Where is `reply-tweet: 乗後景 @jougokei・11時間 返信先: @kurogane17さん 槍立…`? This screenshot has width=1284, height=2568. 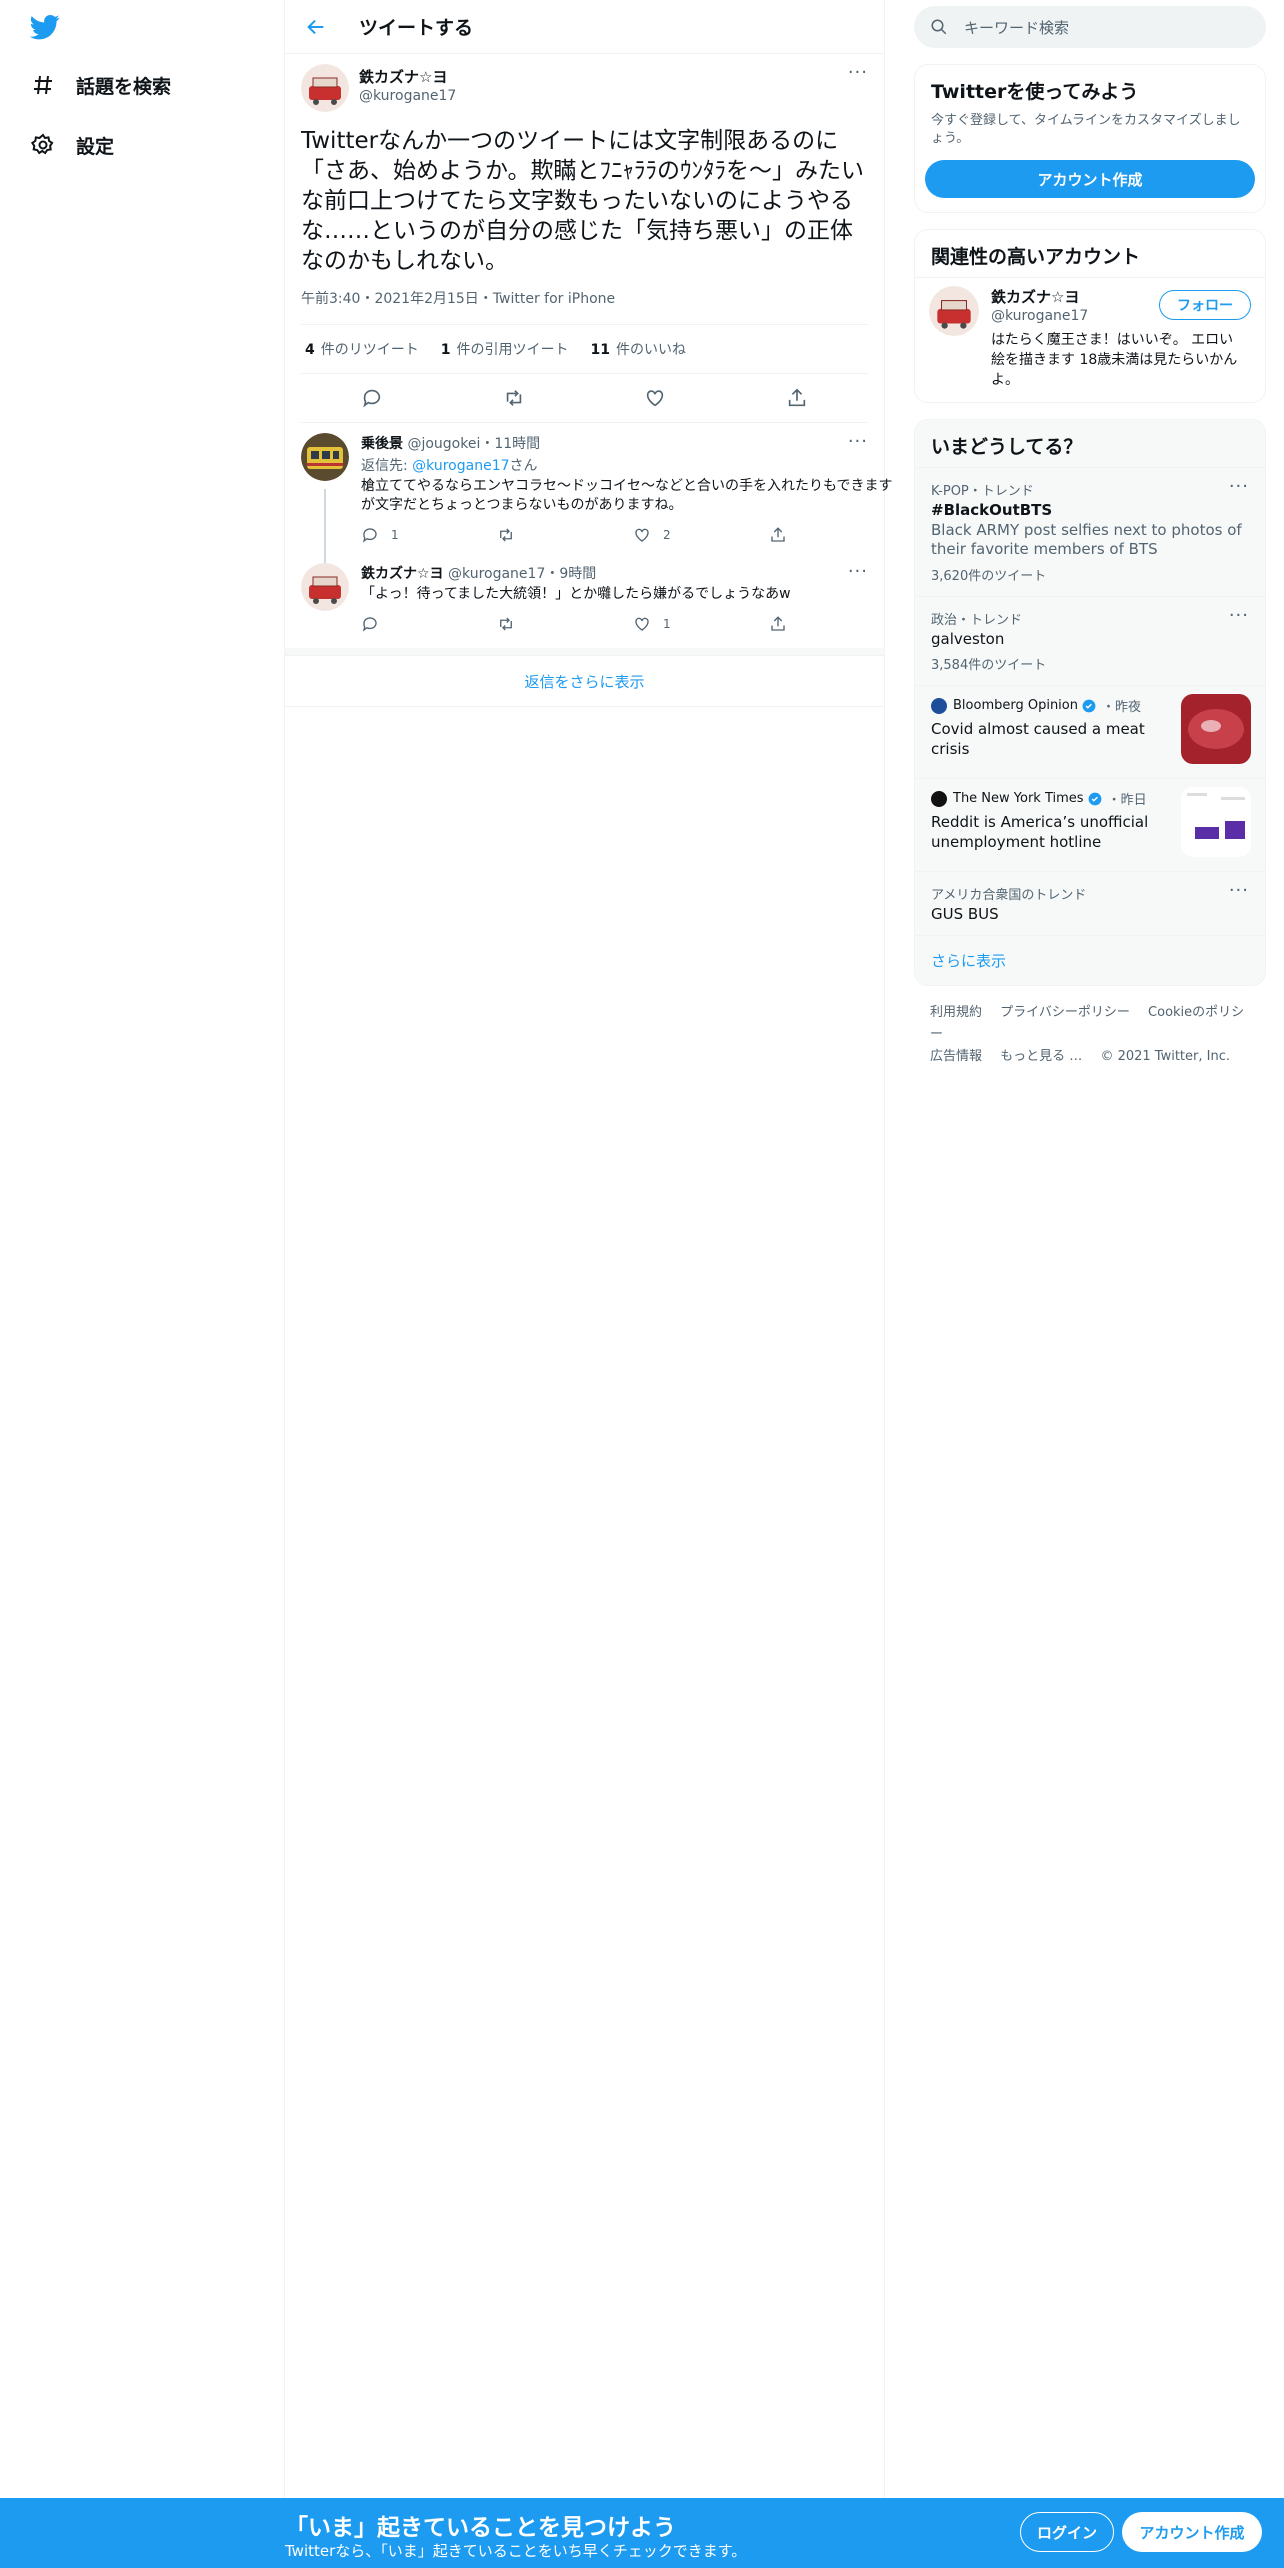
reply-tweet: 乗後景 @jougokei・11時間 返信先: @kurogane17さん 槍立… is located at coordinates (588, 505).